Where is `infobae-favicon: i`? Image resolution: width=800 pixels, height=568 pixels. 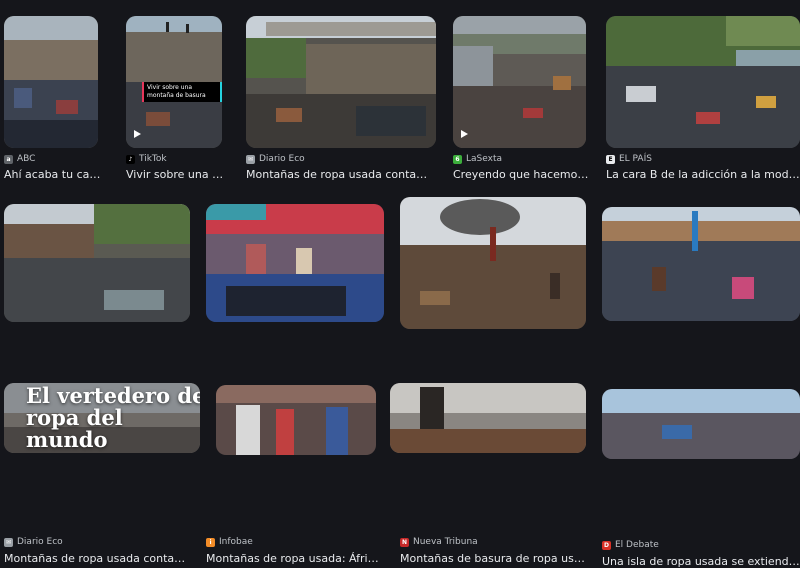 infobae-favicon: i is located at coordinates (210, 542).